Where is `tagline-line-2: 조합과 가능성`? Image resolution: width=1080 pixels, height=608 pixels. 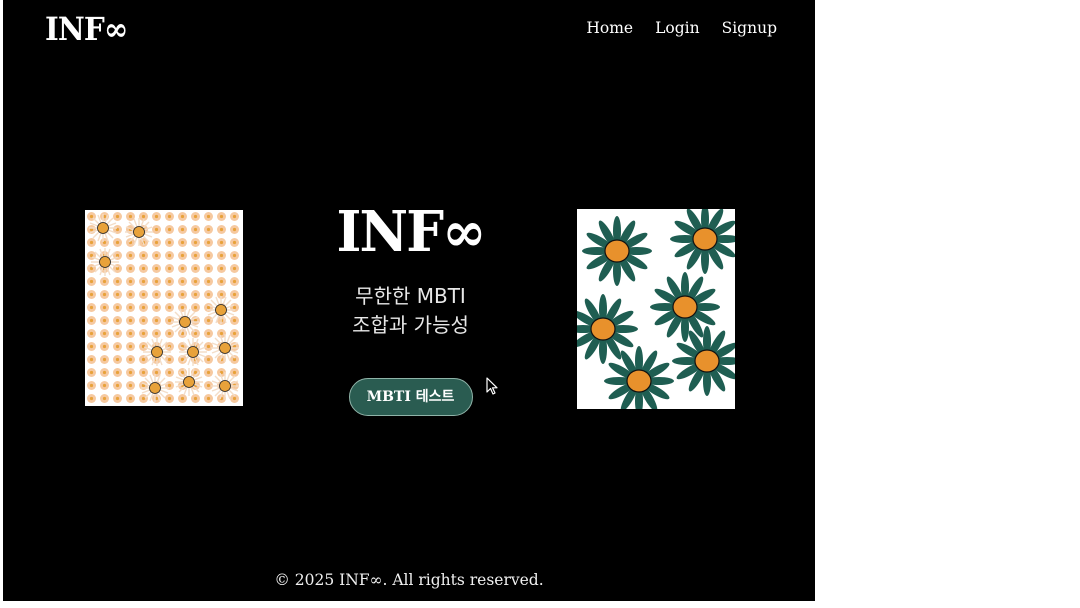
tagline-line-2: 조합과 가능성 is located at coordinates (410, 325).